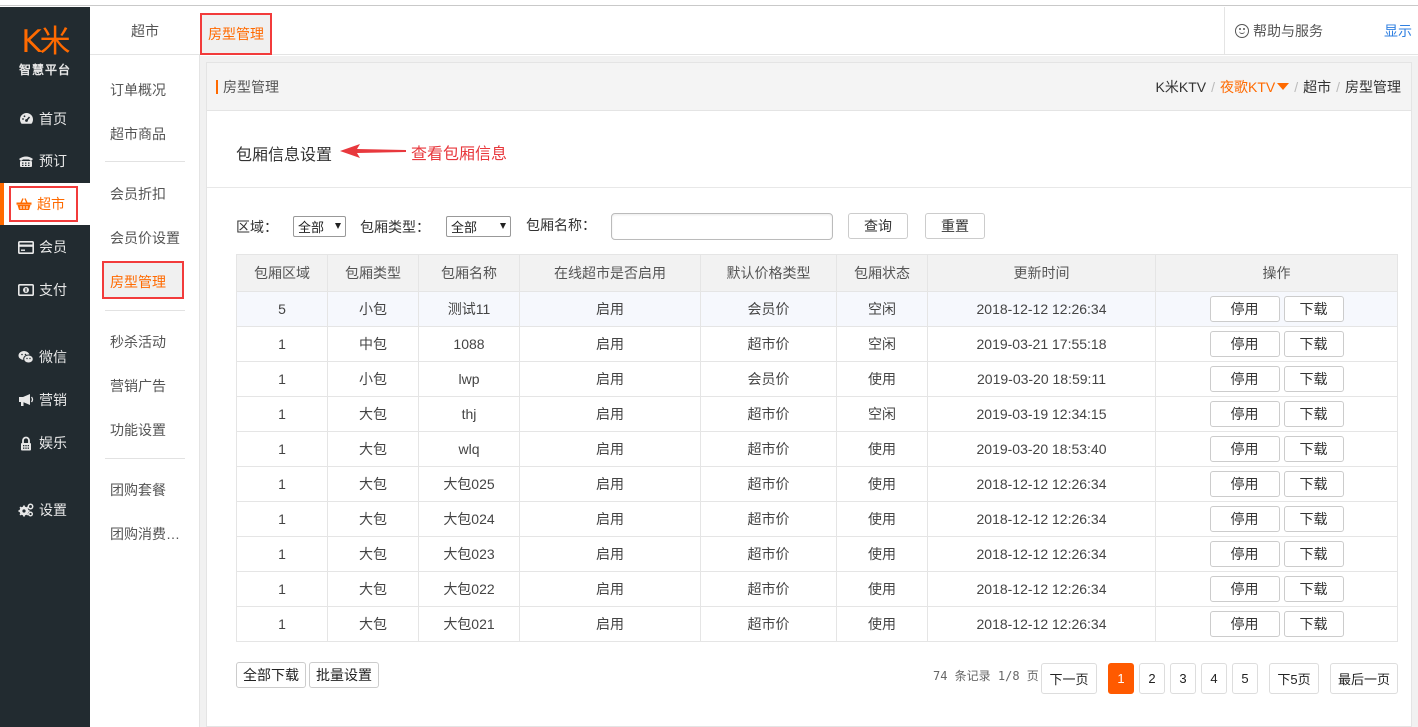 The height and width of the screenshot is (727, 1418). What do you see at coordinates (1245, 678) in the screenshot?
I see `page-button-5: 5` at bounding box center [1245, 678].